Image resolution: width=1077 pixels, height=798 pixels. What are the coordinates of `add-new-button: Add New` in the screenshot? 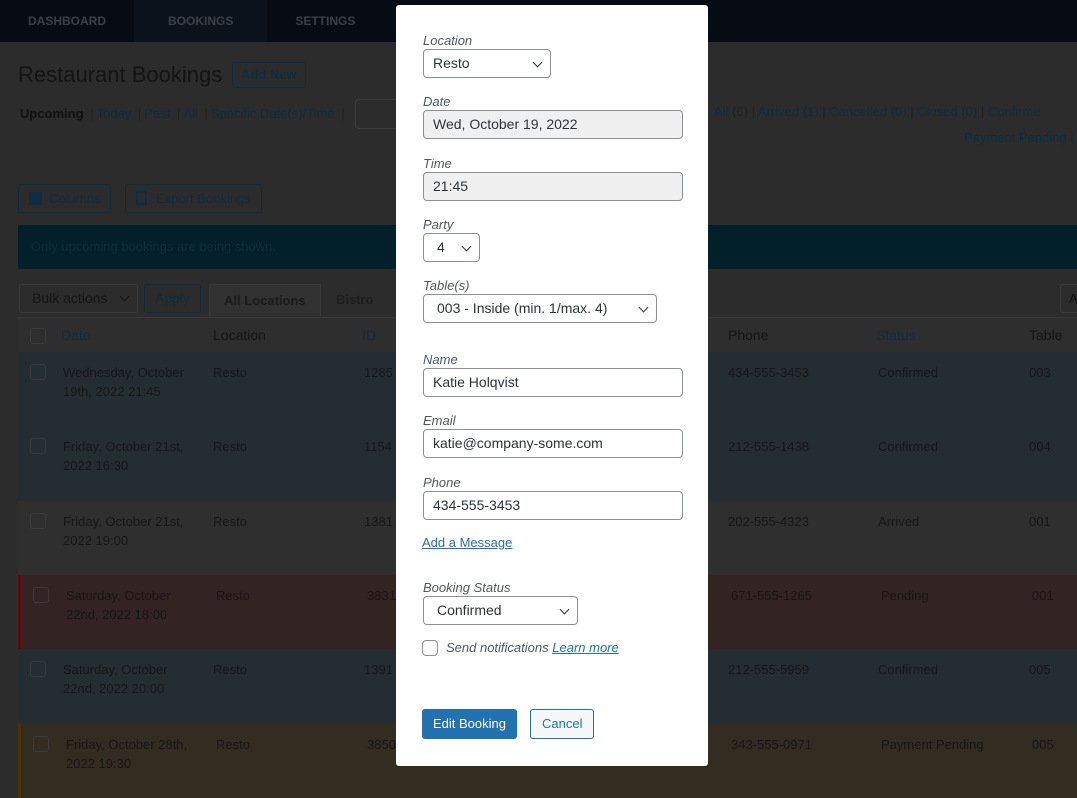 It's located at (269, 75).